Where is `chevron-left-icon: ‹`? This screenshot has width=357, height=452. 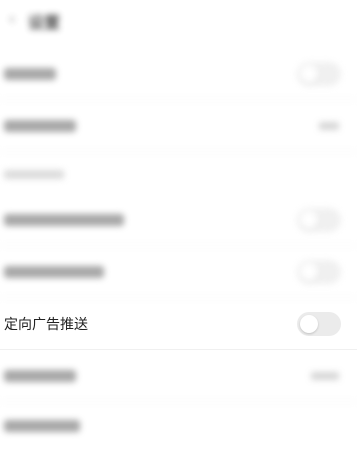
chevron-left-icon: ‹ is located at coordinates (12, 18).